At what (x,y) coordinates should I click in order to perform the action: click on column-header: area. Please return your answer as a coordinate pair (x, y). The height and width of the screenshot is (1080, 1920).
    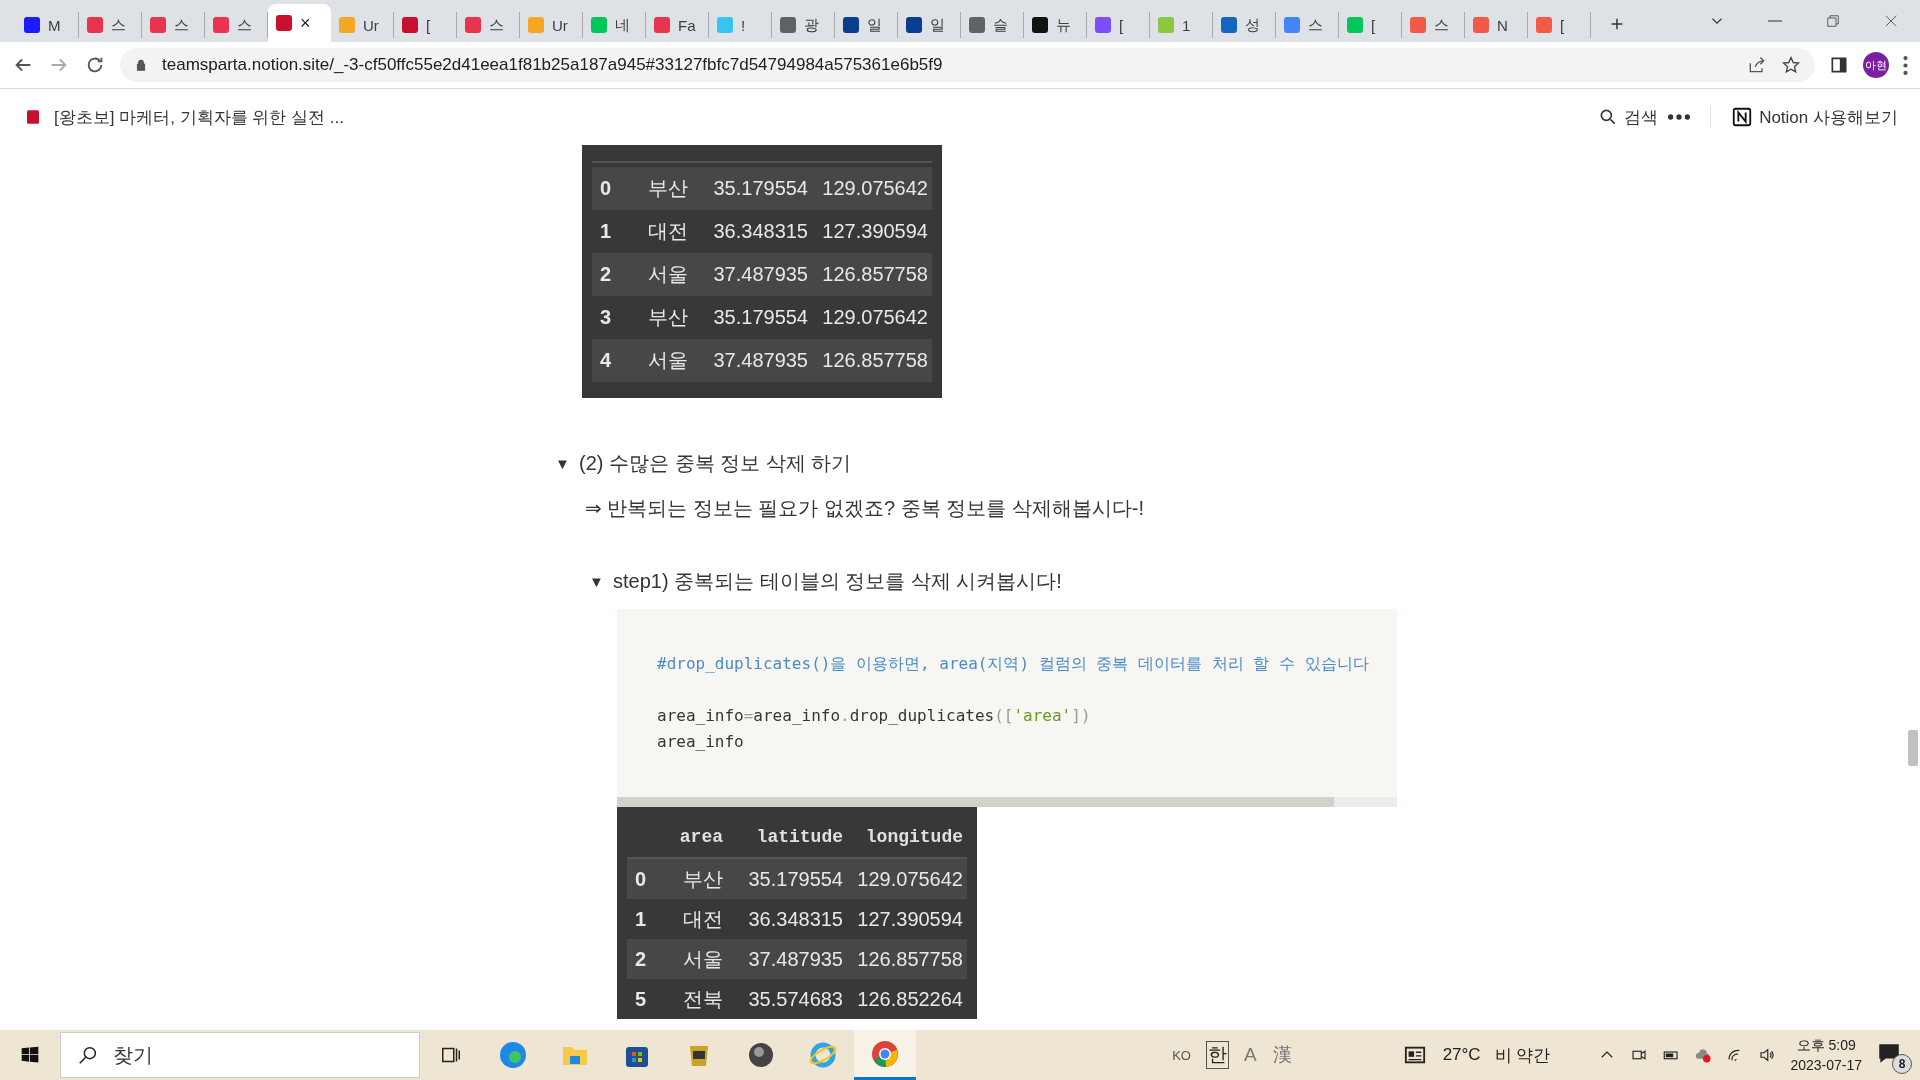
    Looking at the image, I should click on (701, 837).